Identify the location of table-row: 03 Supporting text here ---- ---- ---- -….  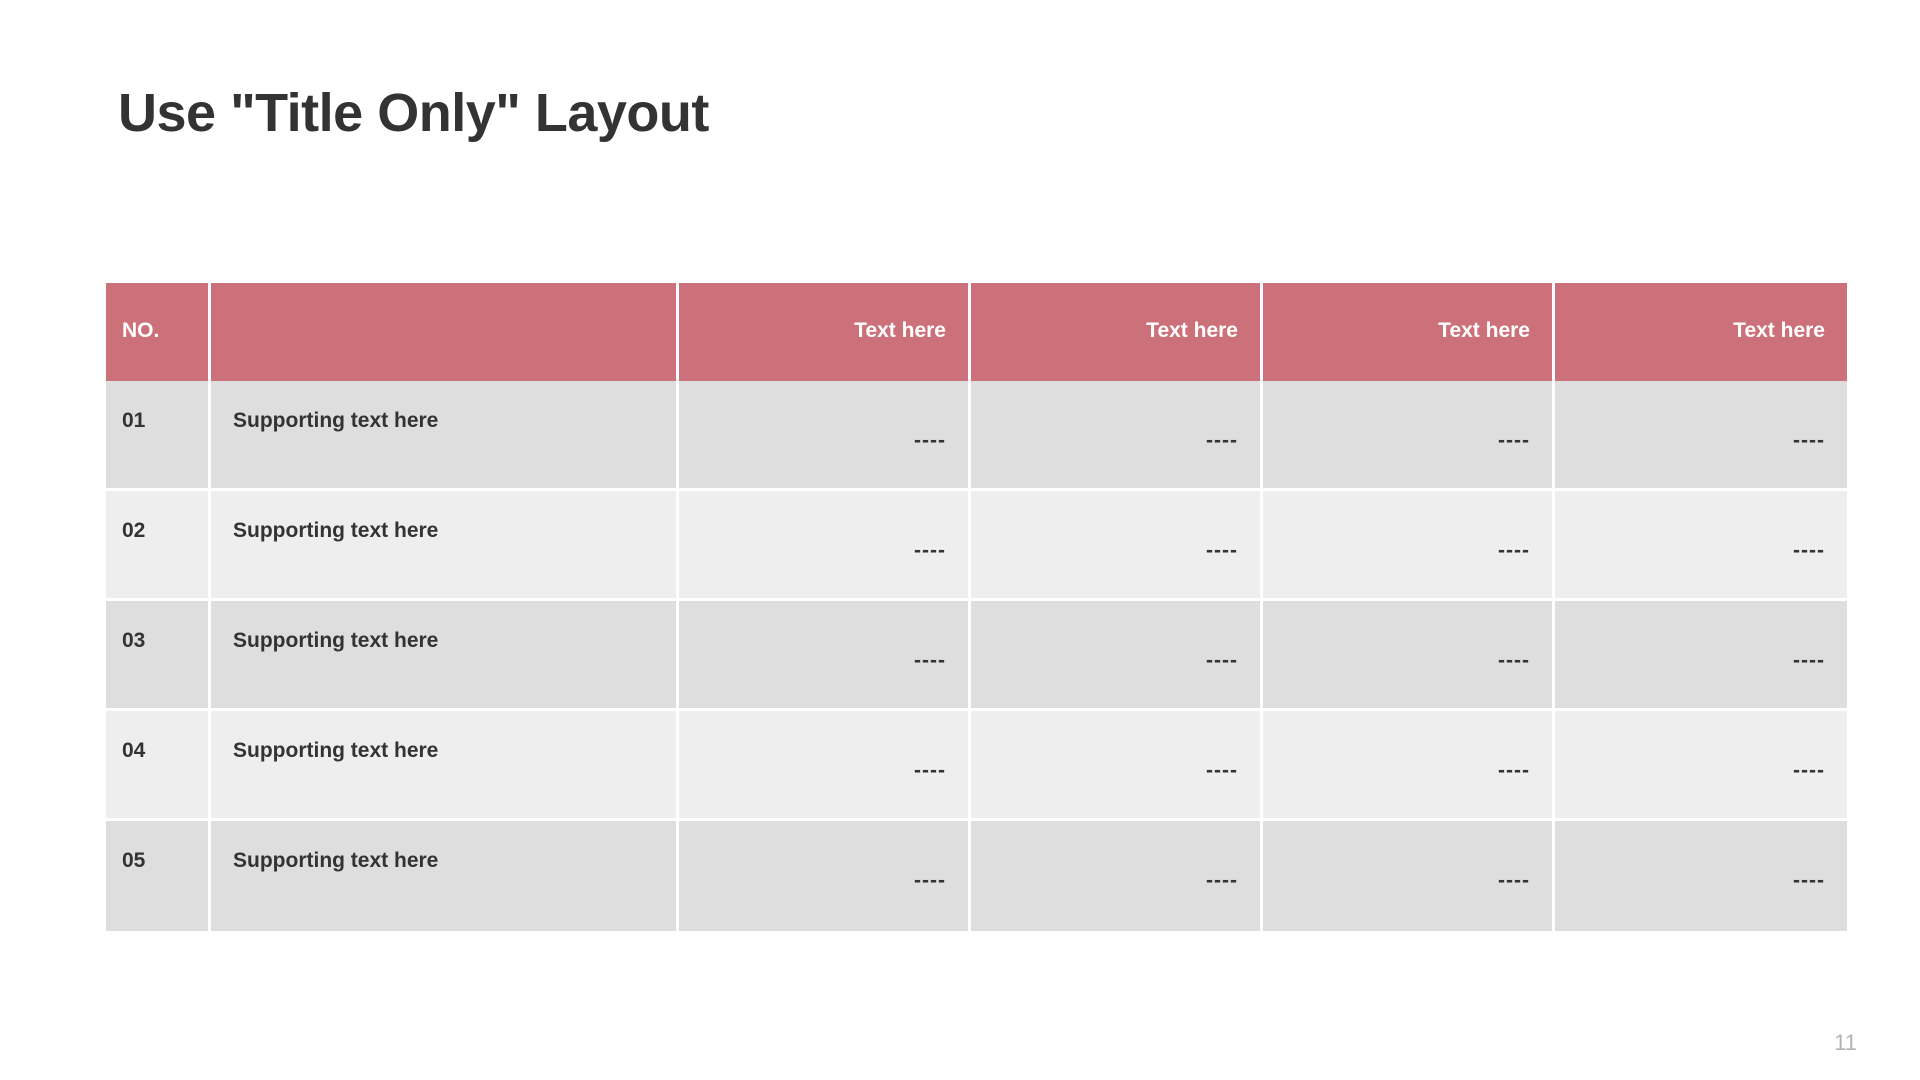
(976, 656).